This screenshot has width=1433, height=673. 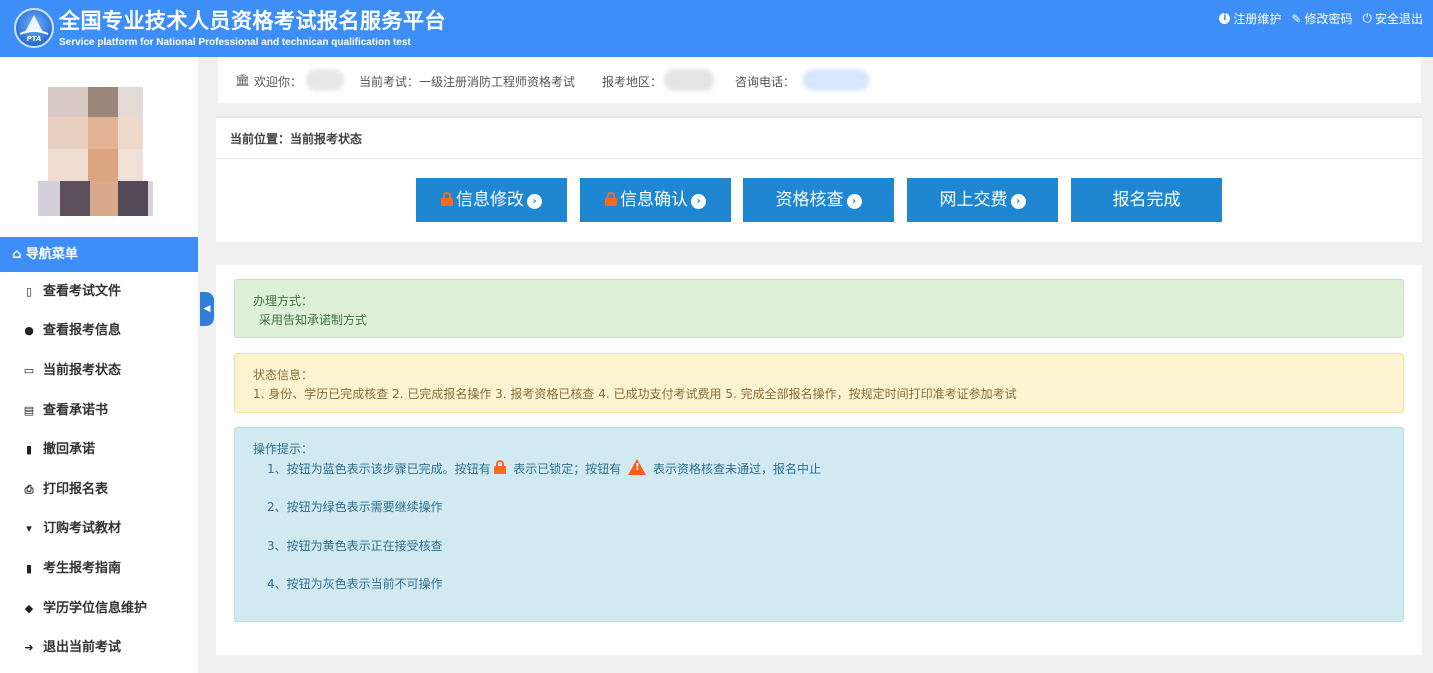 I want to click on sidebar-item-label: 退出当前考试, so click(x=82, y=647).